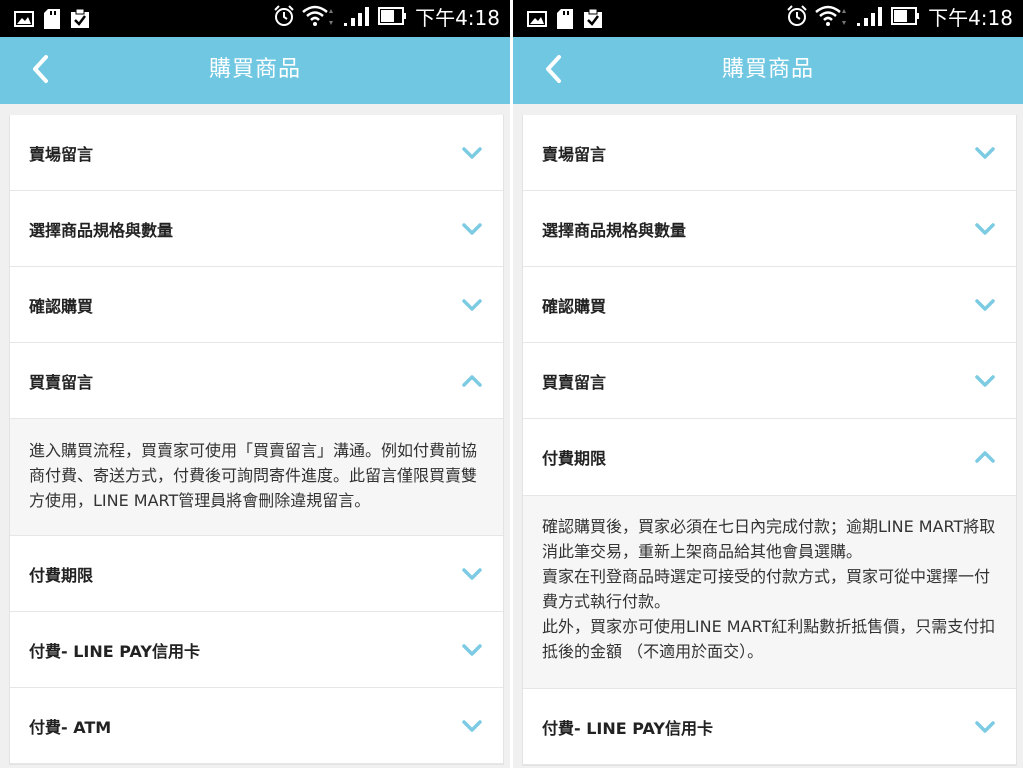 The image size is (1023, 768). Describe the element at coordinates (769, 381) in the screenshot. I see `accordion-header: 買賣留言` at that location.